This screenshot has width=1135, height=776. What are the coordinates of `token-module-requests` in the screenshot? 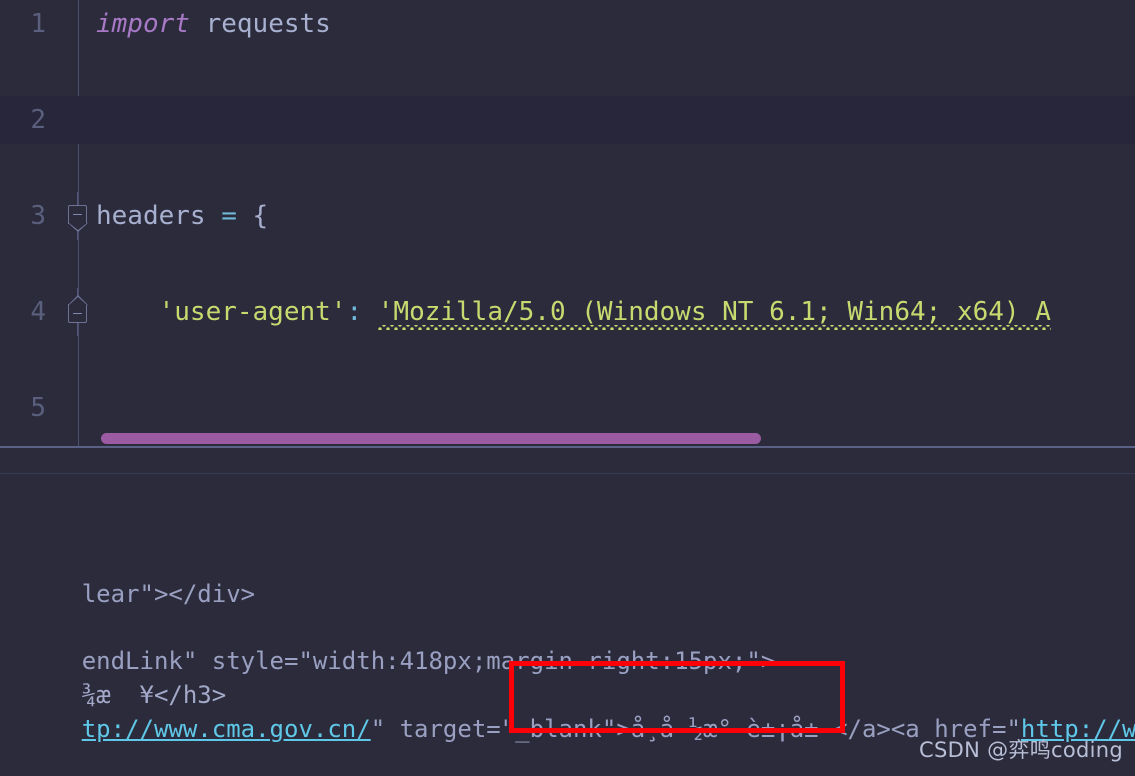 It's located at (198, 24).